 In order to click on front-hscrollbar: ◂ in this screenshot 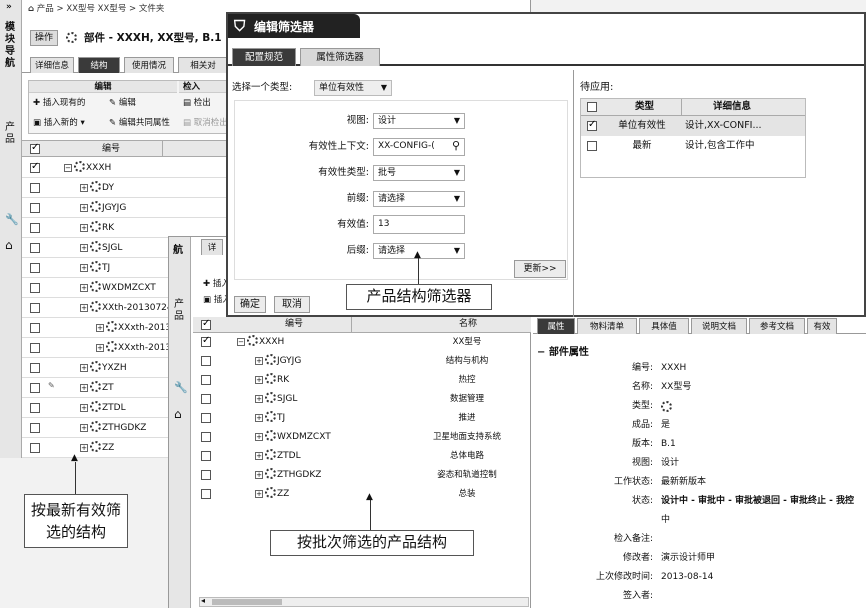, I will do `click(364, 601)`.